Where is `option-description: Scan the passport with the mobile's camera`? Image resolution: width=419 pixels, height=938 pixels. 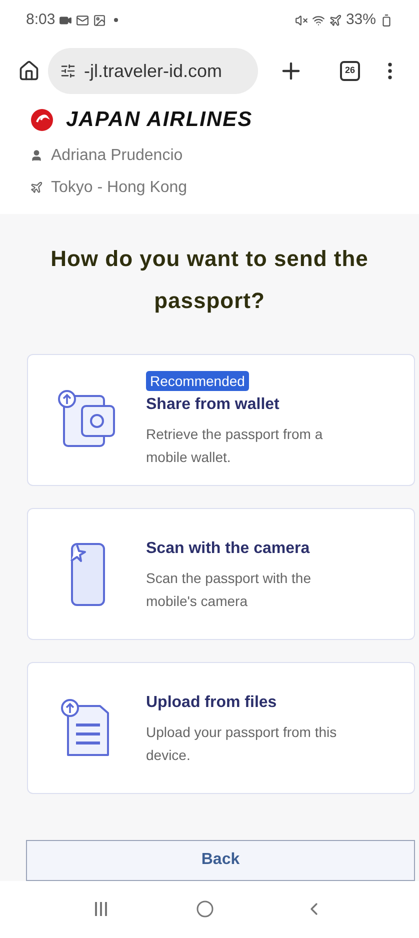
option-description: Scan the passport with the mobile's camera is located at coordinates (229, 589).